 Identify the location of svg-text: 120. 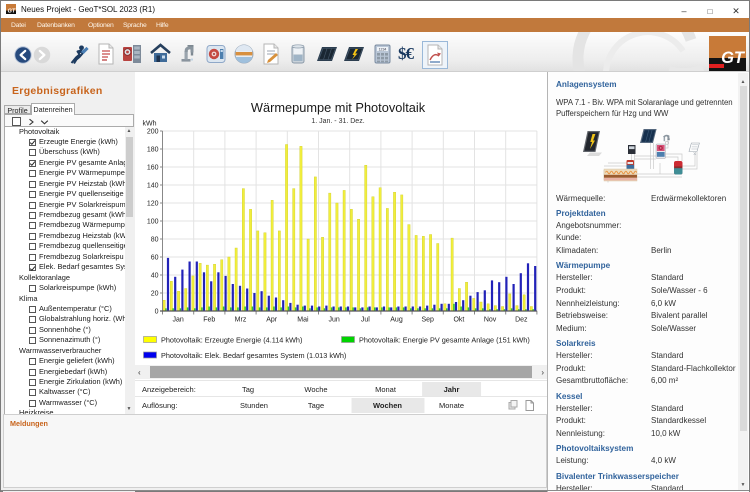
(153, 204).